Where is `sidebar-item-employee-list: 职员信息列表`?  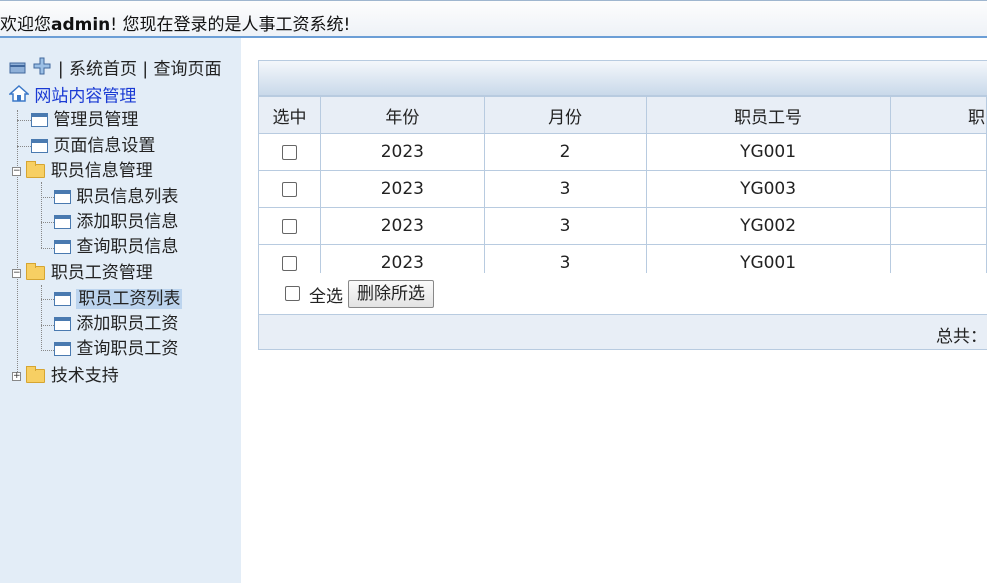
sidebar-item-employee-list: 职员信息列表 is located at coordinates (116, 197).